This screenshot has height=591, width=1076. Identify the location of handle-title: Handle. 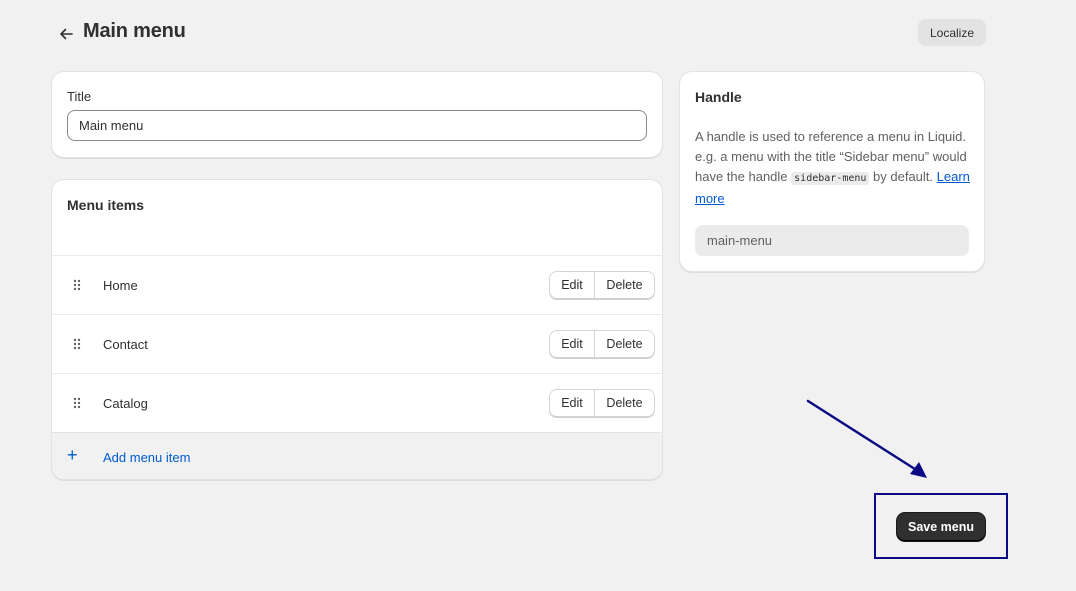
(718, 97).